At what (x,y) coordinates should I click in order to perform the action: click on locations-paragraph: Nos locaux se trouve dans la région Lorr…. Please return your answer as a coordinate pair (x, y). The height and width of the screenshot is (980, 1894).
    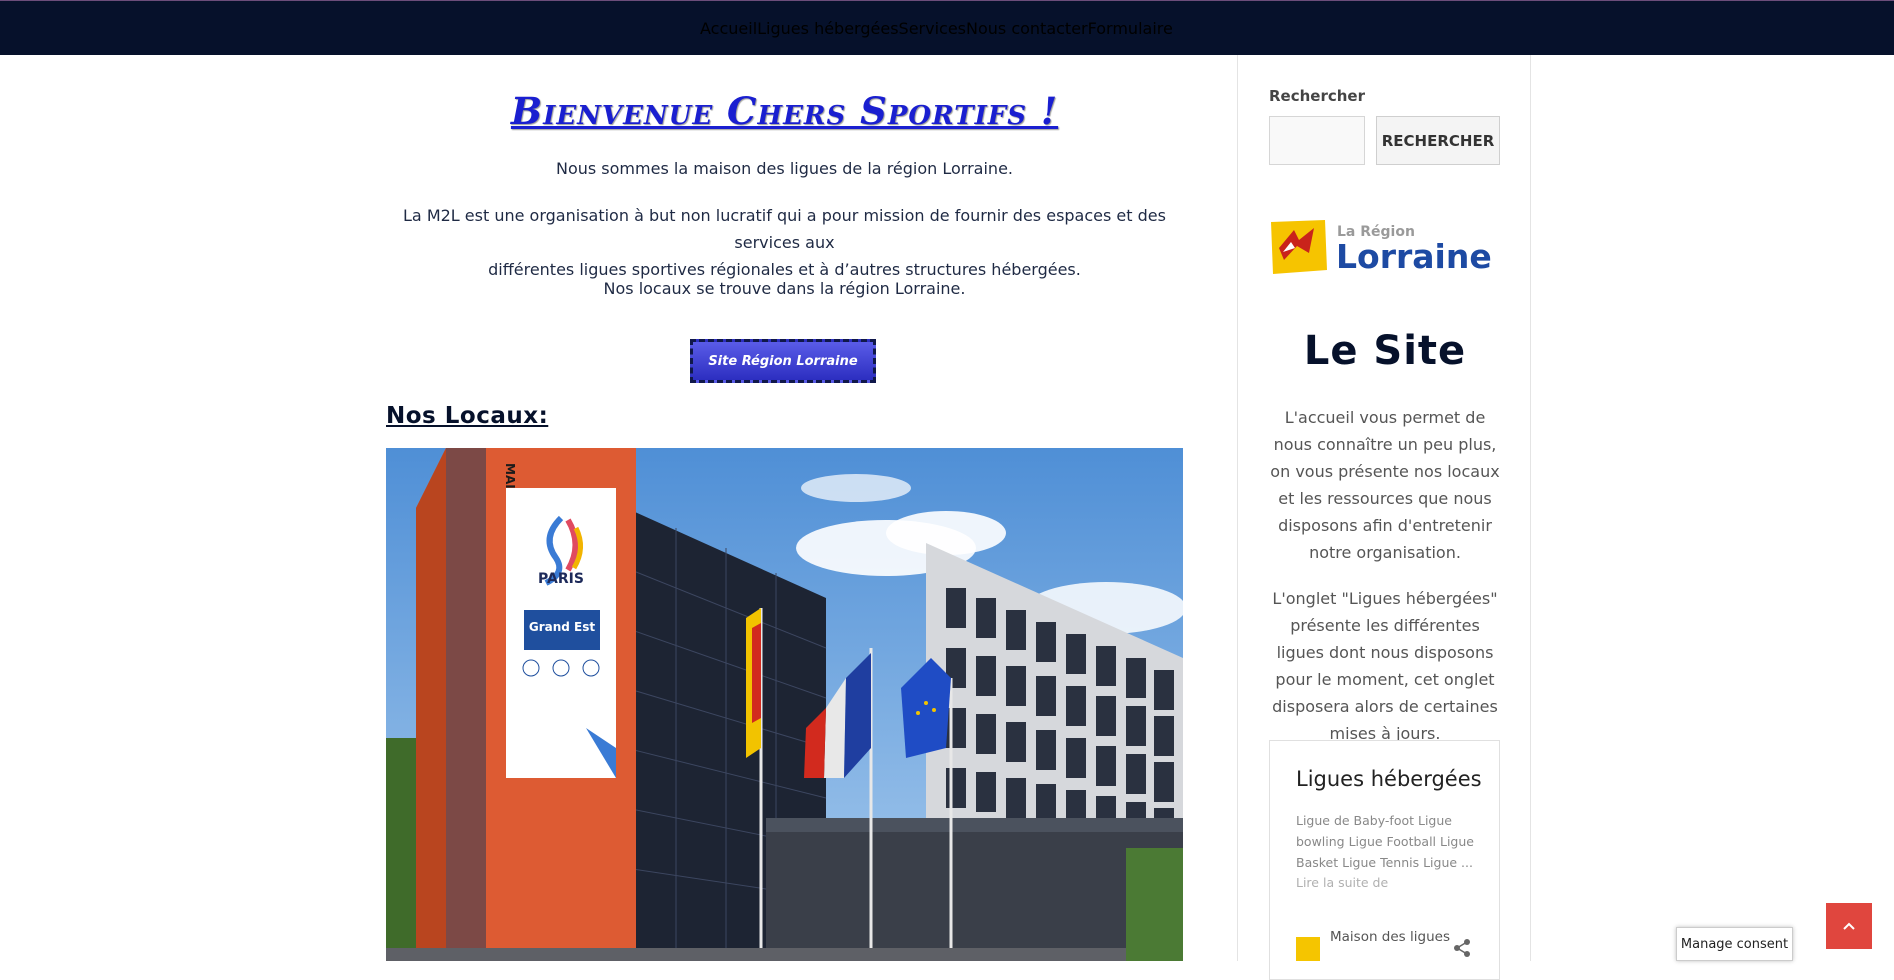
    Looking at the image, I should click on (784, 288).